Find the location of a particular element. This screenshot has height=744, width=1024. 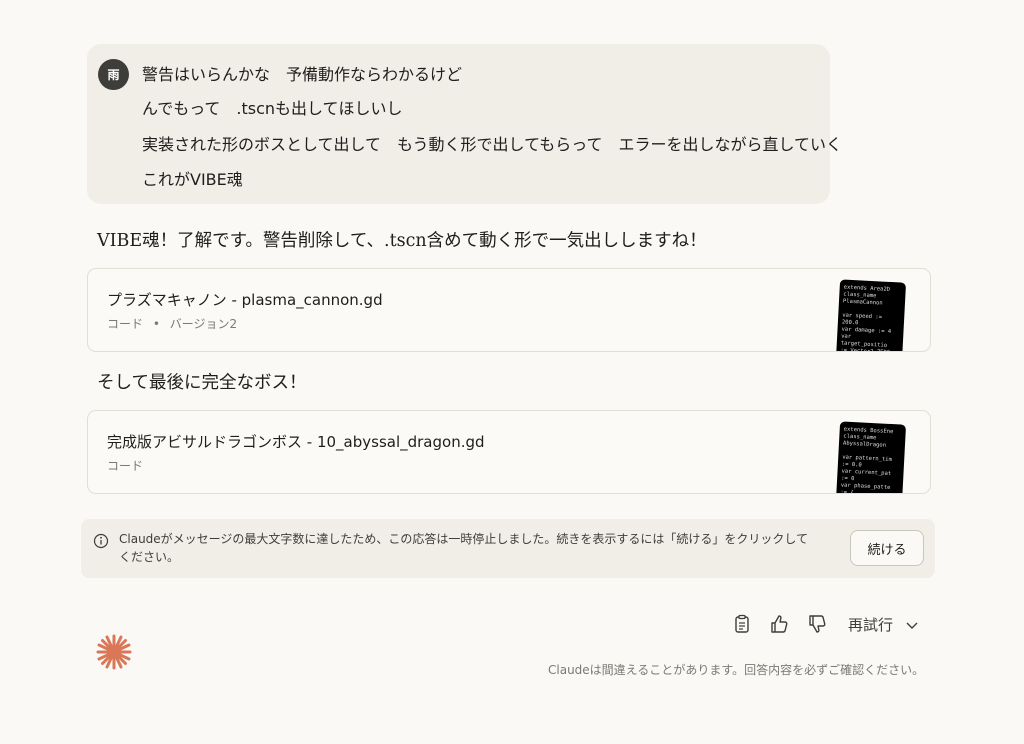

user-message-line: 警告はいらんかな 予備動作ならわかるけど is located at coordinates (302, 74).